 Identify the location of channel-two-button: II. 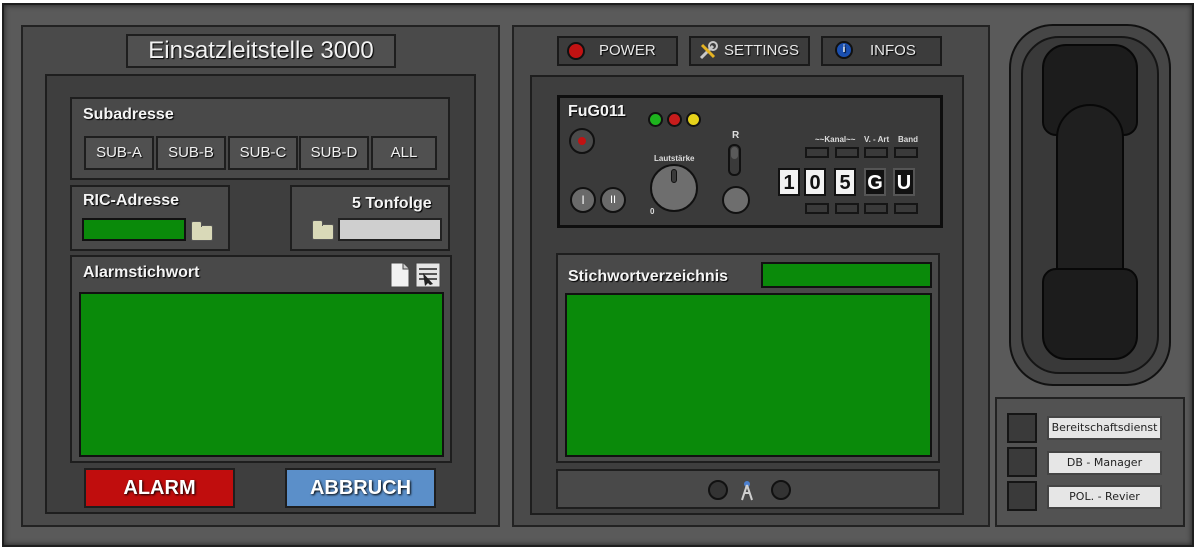
(613, 200).